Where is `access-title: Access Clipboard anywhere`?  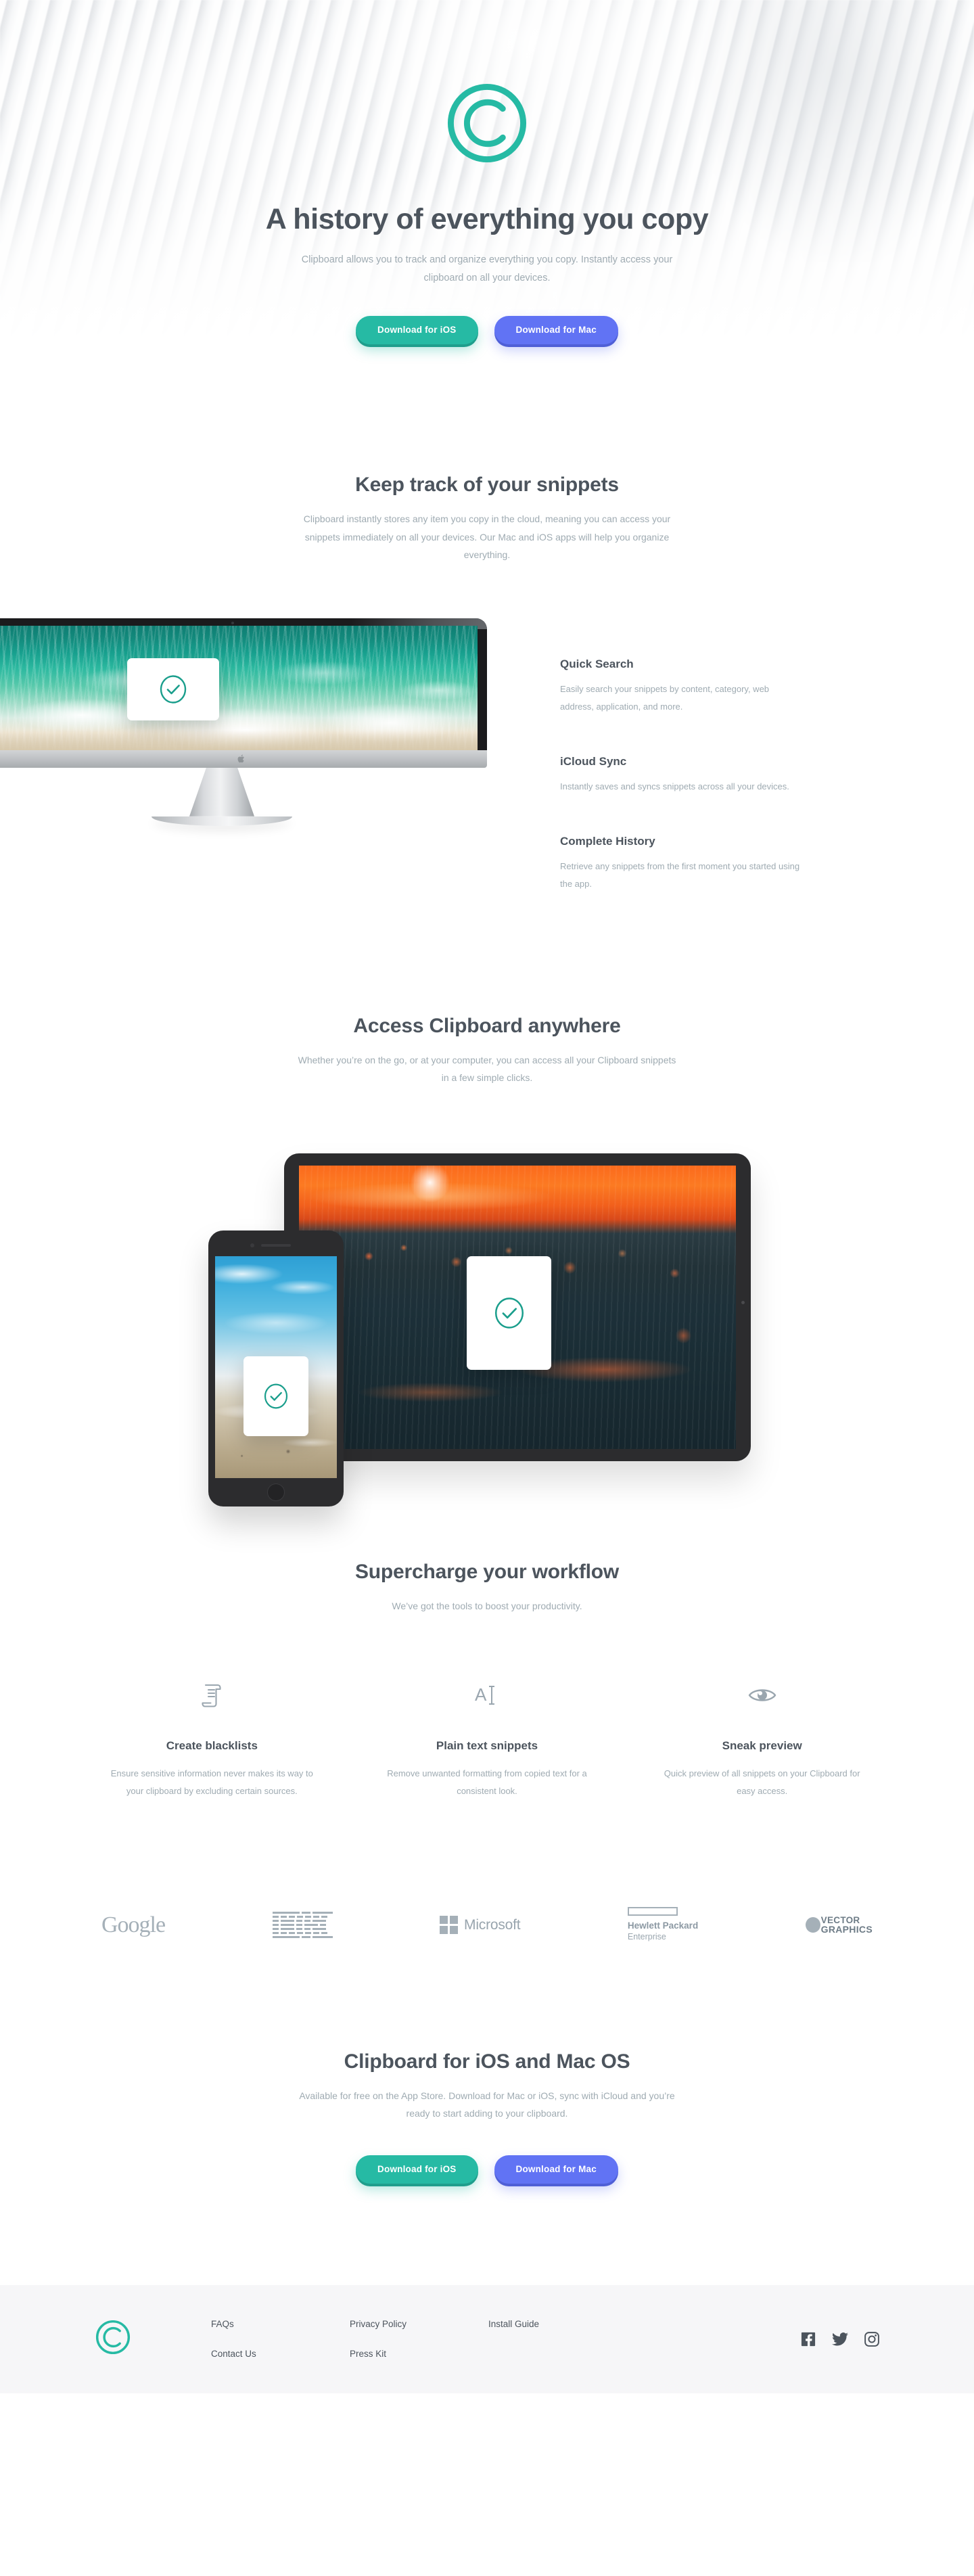 access-title: Access Clipboard anywhere is located at coordinates (487, 1025).